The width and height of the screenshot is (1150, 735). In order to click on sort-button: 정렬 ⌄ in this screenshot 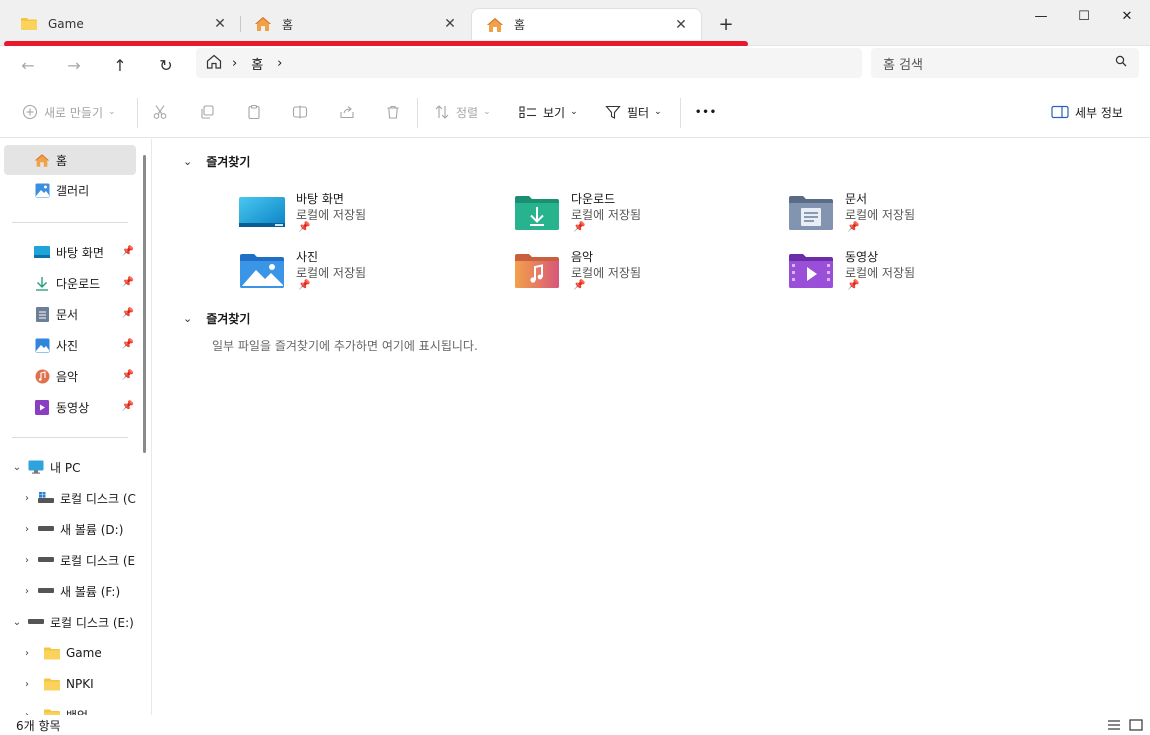, I will do `click(462, 112)`.